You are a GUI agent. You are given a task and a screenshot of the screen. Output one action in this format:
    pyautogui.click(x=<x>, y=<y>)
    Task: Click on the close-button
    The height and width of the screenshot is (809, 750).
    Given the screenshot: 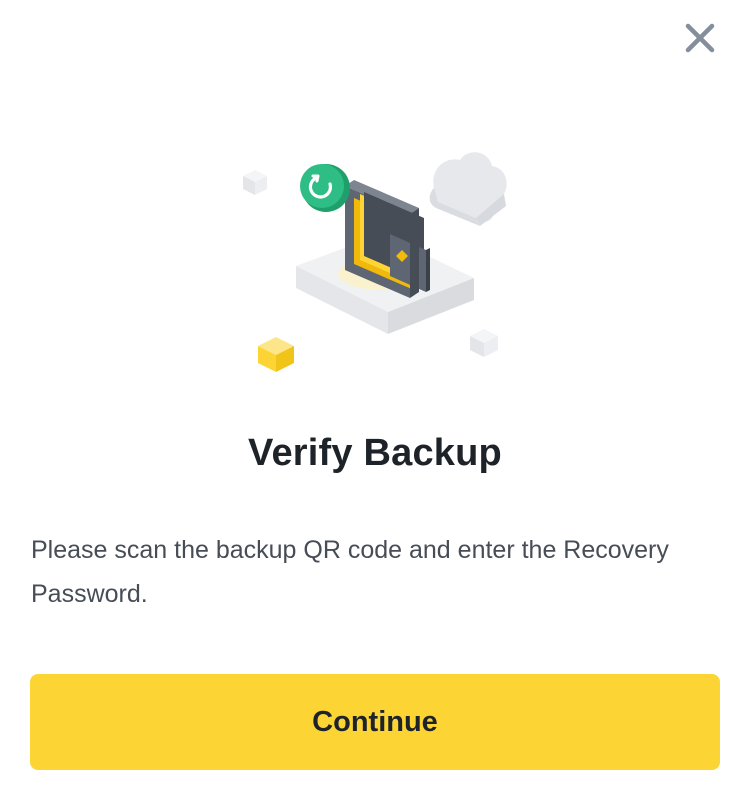 What is the action you would take?
    pyautogui.click(x=700, y=38)
    